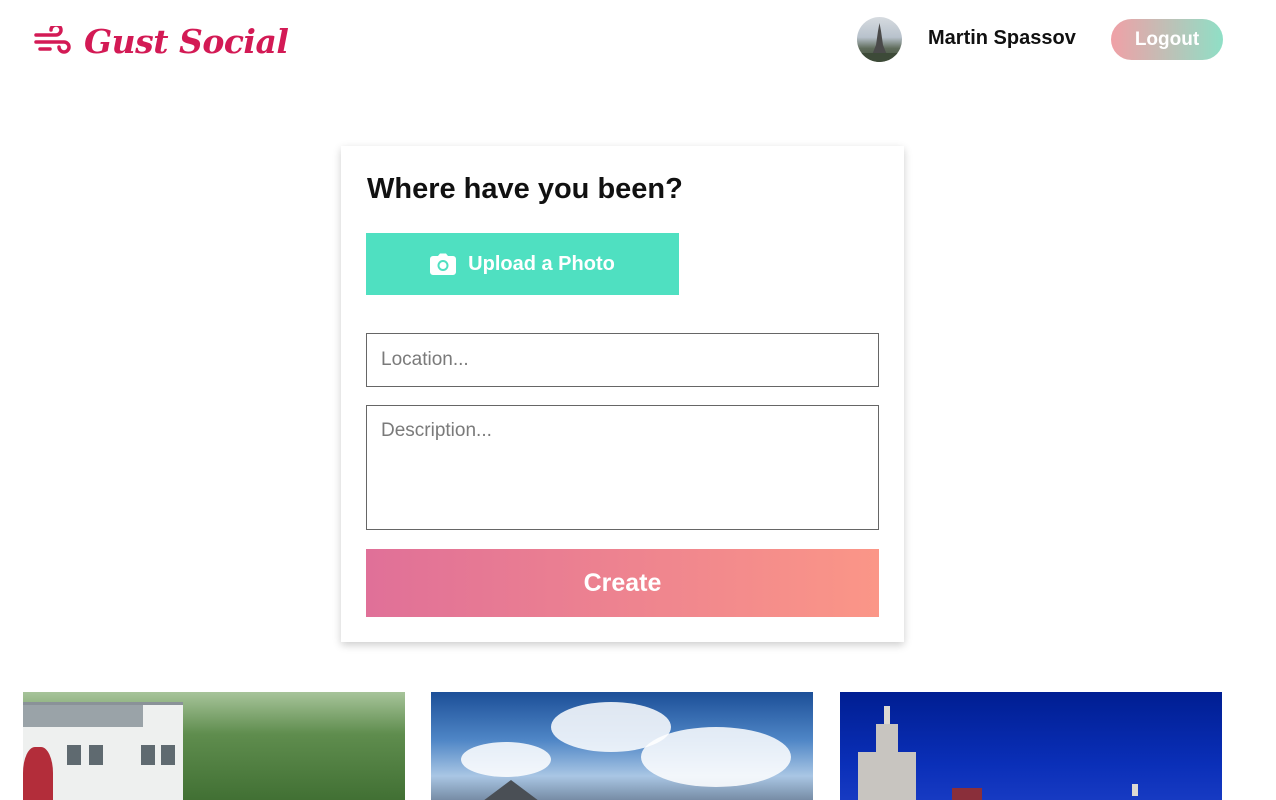 This screenshot has width=1276, height=800. I want to click on upload-photo-button: Upload a Photo, so click(522, 264).